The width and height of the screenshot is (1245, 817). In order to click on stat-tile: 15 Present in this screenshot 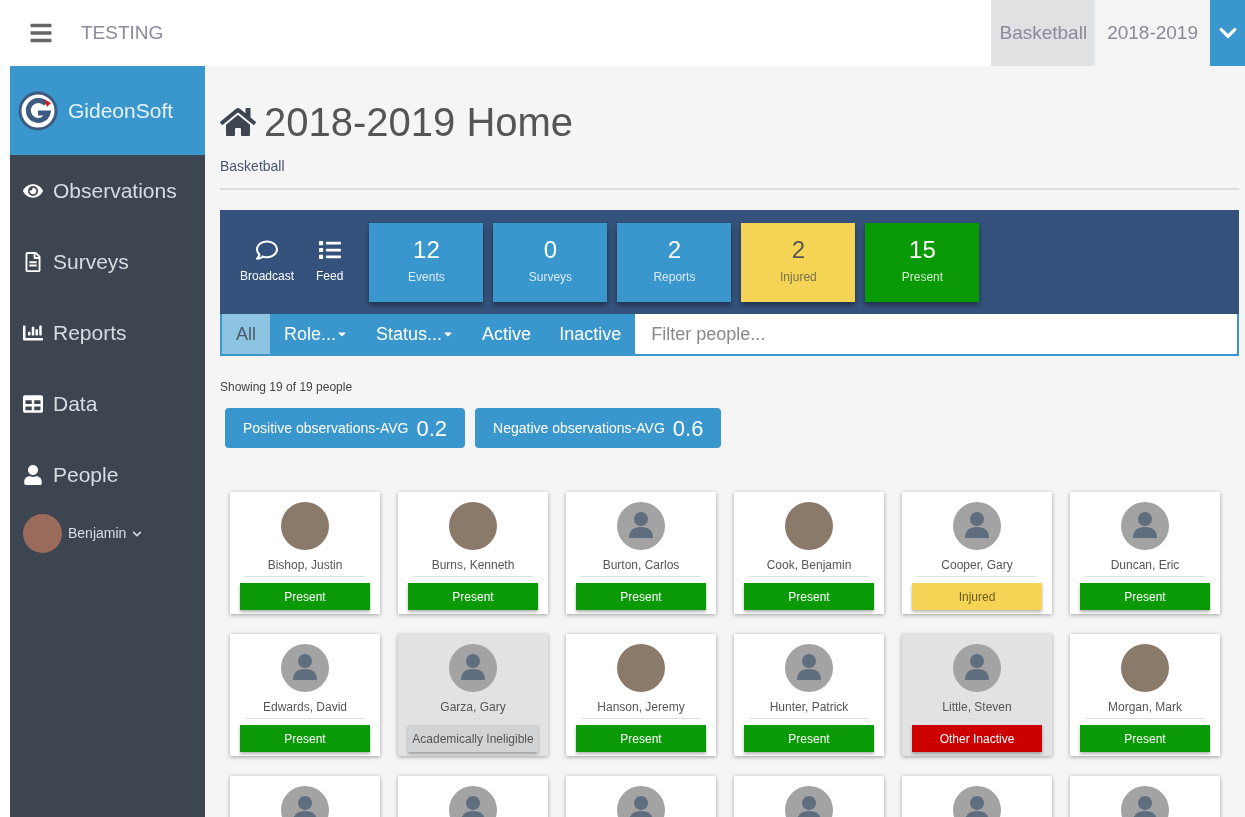, I will do `click(922, 262)`.